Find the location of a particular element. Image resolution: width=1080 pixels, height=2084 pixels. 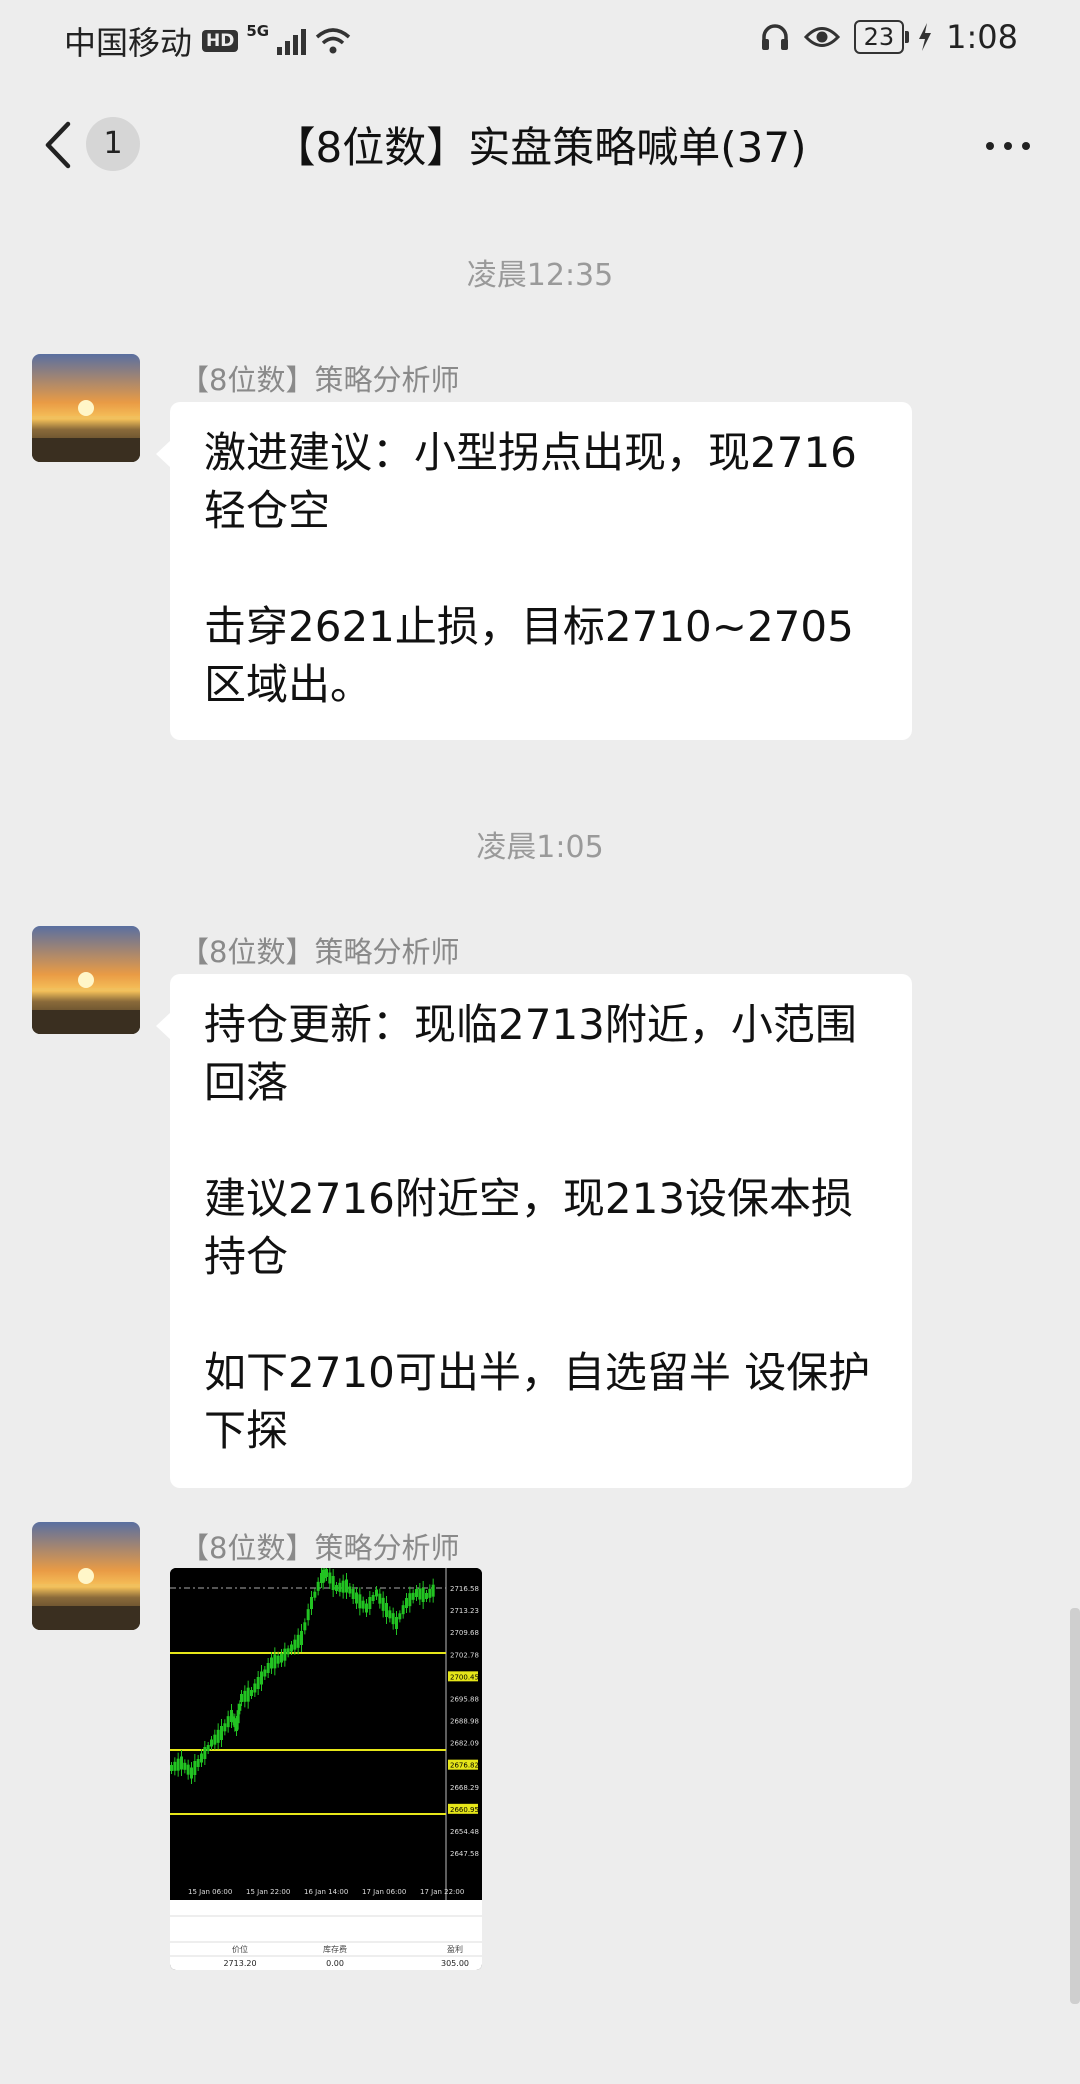

back-button is located at coordinates (61, 145).